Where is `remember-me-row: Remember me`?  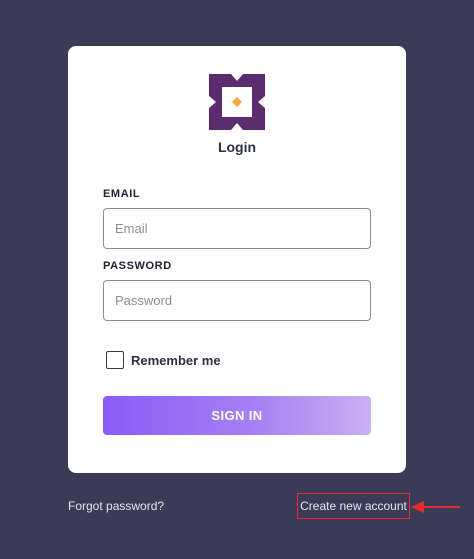 remember-me-row: Remember me is located at coordinates (163, 360).